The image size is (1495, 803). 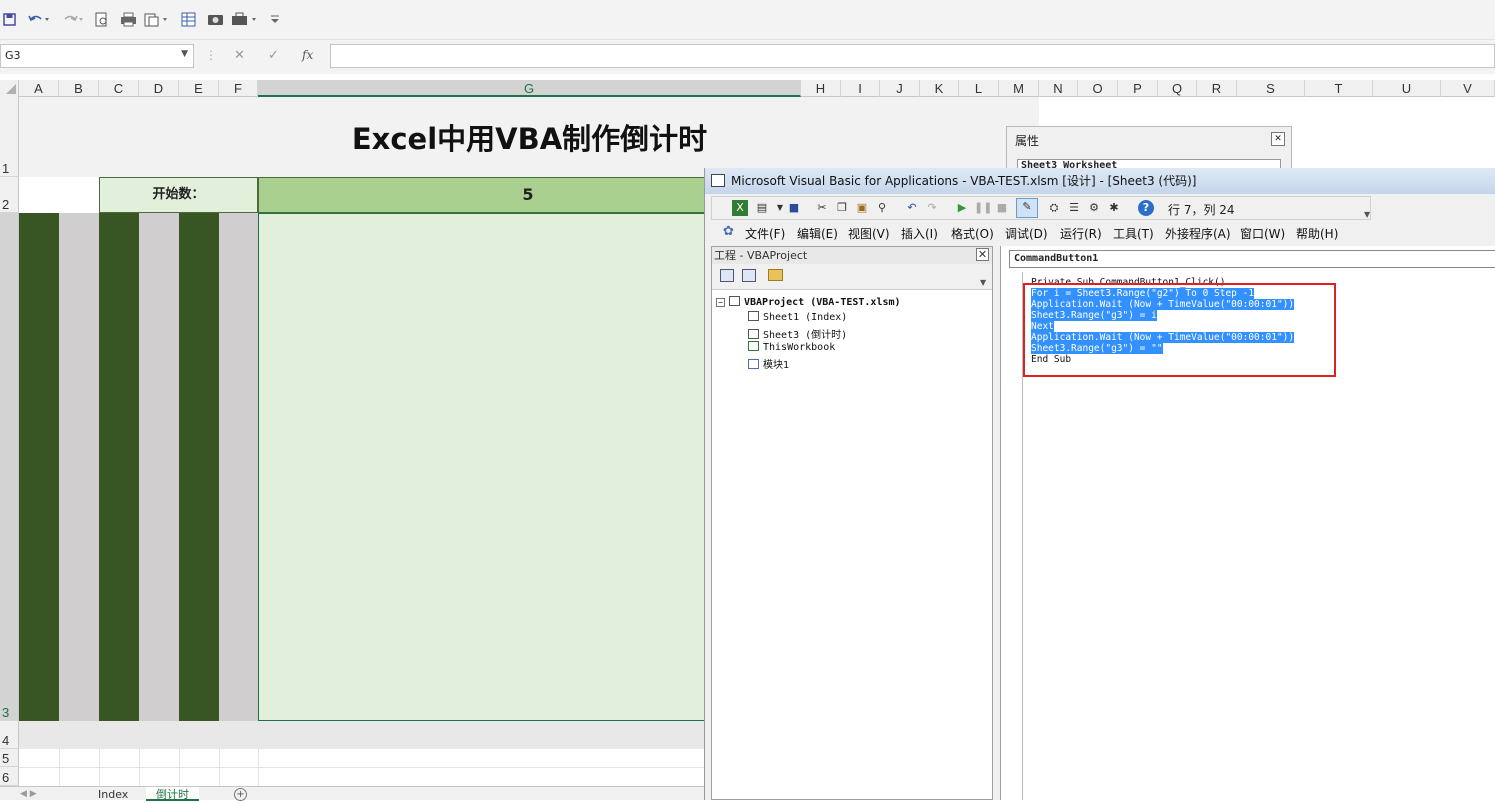 I want to click on name-box: G3 ▼, so click(x=97, y=56).